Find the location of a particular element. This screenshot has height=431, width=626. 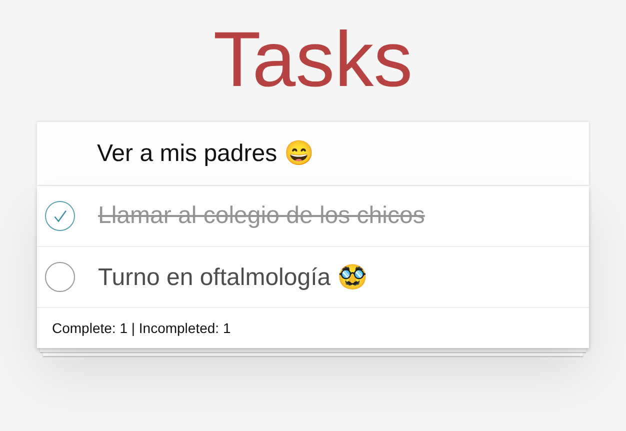

app-title: Tasks is located at coordinates (313, 59).